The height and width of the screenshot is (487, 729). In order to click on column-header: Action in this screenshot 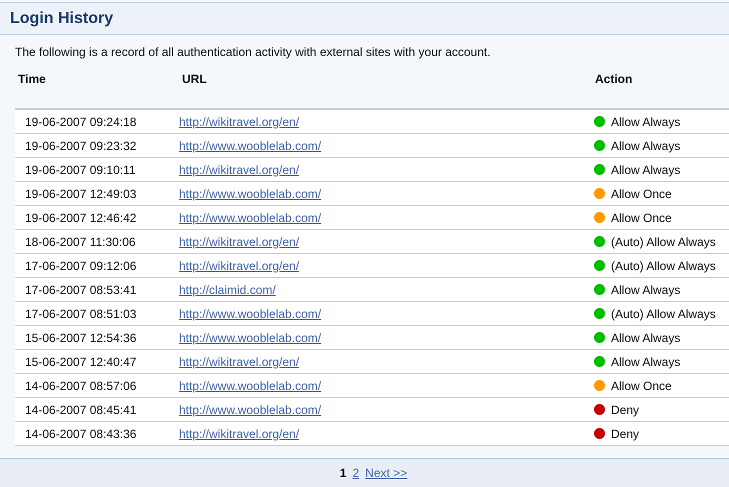, I will do `click(614, 79)`.